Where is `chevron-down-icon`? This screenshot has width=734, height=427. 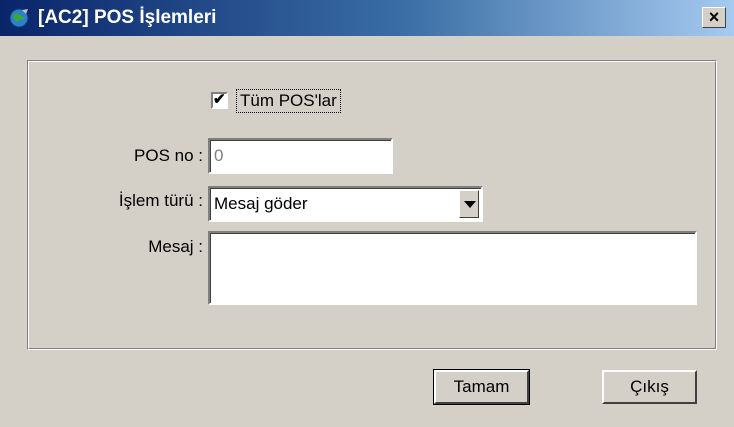 chevron-down-icon is located at coordinates (470, 204).